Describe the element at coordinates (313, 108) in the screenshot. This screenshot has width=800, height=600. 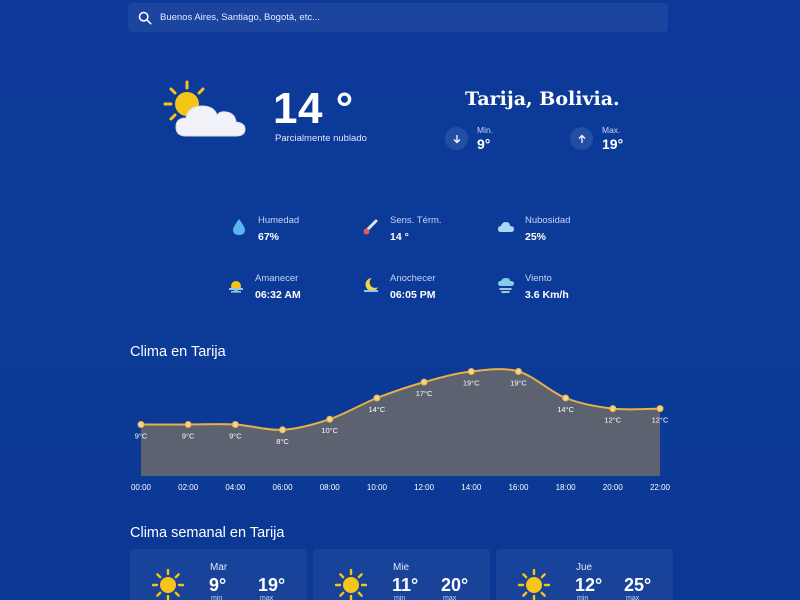
I see `current-temperature: 14 °` at that location.